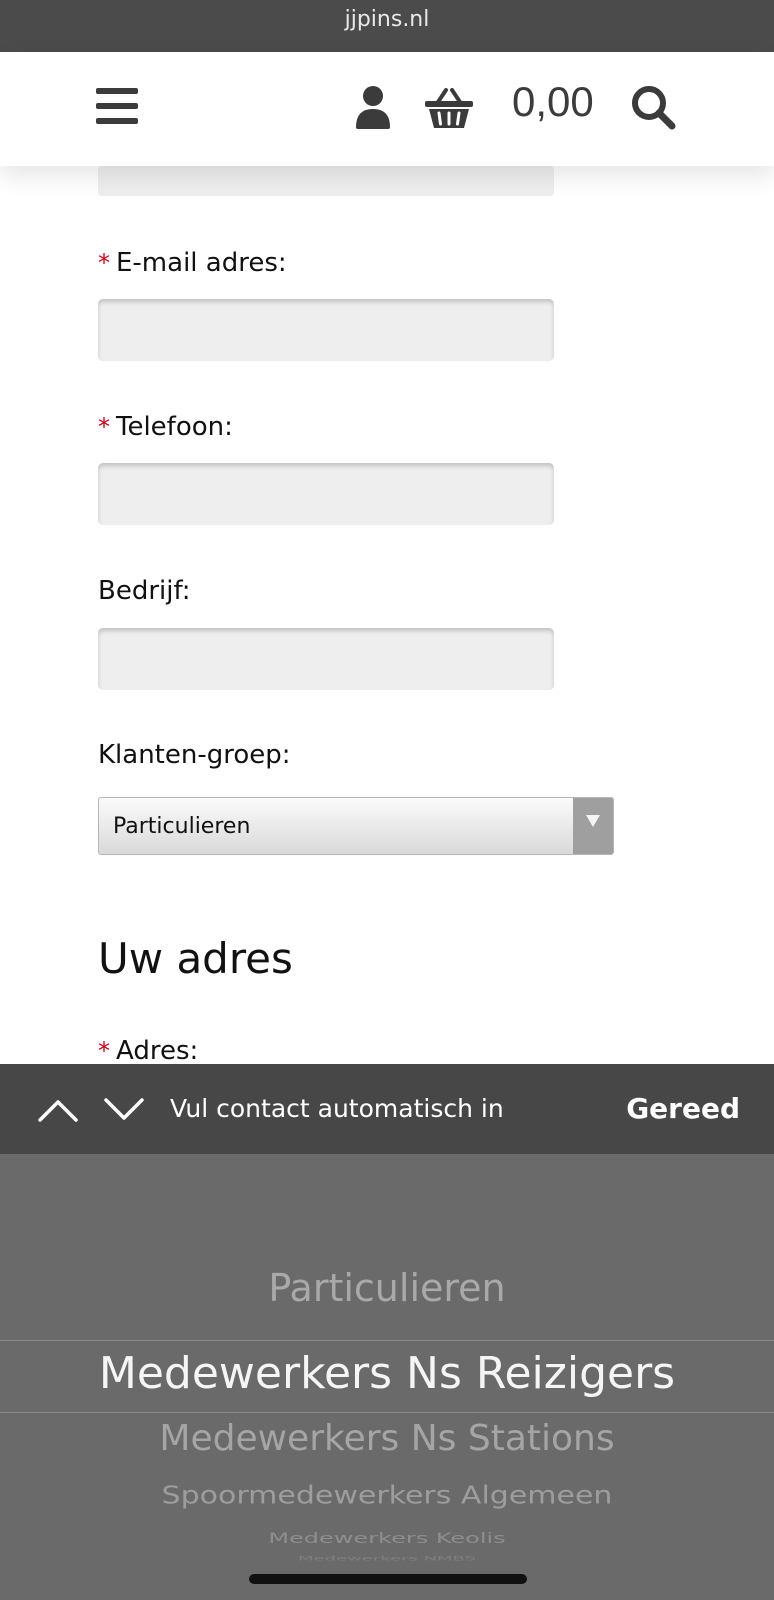 The image size is (774, 1600). What do you see at coordinates (144, 591) in the screenshot?
I see `company-label: Bedrijf:` at bounding box center [144, 591].